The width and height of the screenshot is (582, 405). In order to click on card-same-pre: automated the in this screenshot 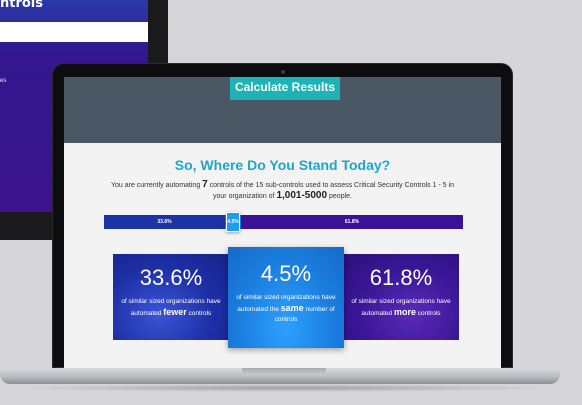, I will do `click(258, 309)`.